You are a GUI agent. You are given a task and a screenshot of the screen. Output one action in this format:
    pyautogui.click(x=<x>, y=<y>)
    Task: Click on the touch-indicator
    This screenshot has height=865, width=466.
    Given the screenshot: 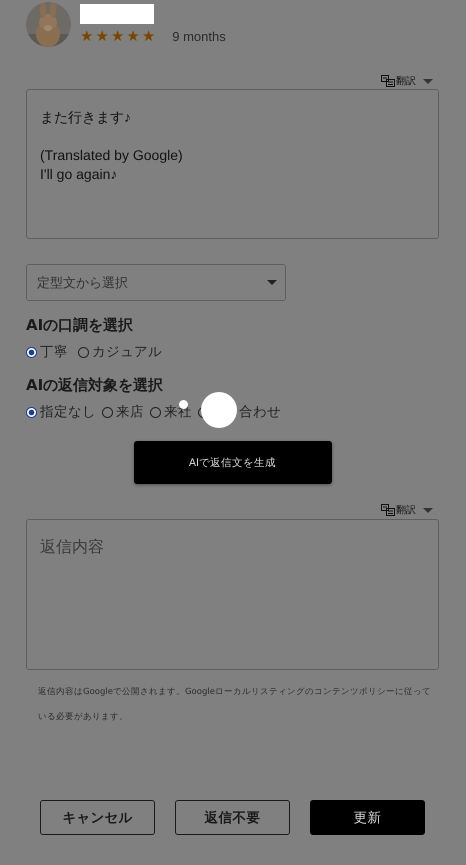 What is the action you would take?
    pyautogui.click(x=219, y=410)
    